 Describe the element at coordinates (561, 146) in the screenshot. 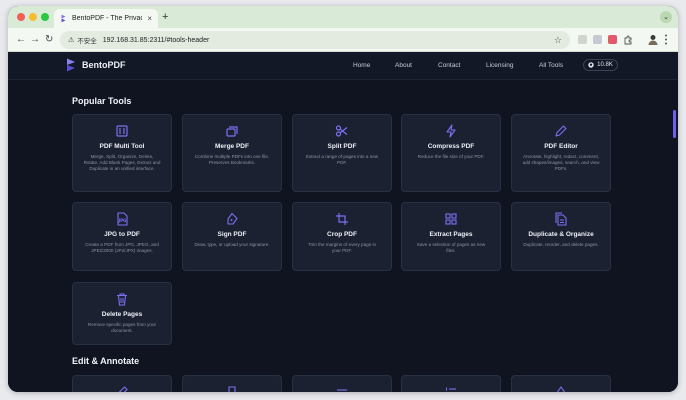

I see `tool-title: PDF Editor` at that location.